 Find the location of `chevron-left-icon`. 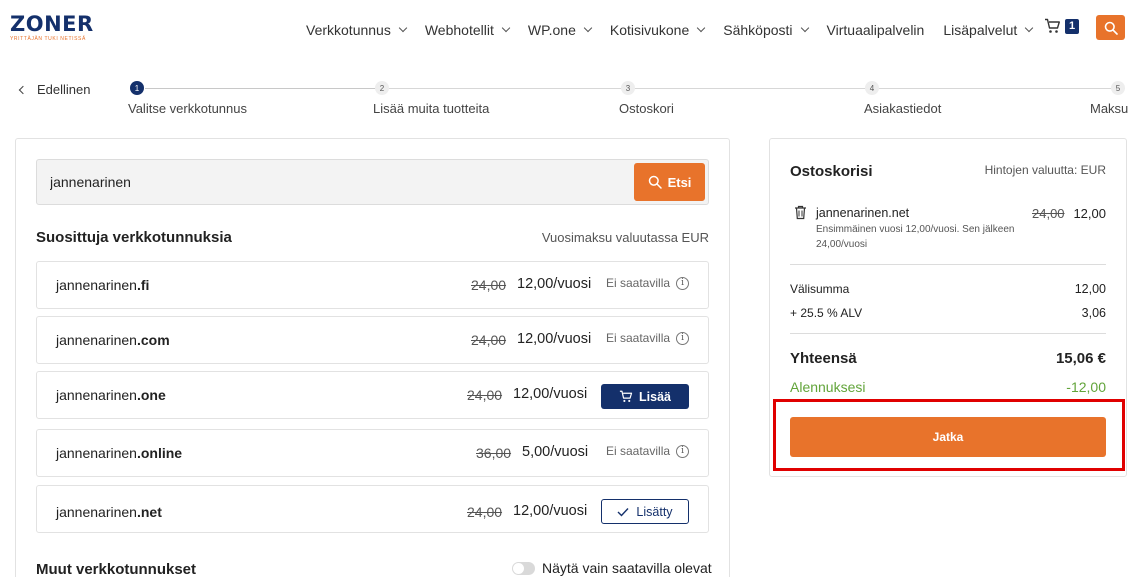

chevron-left-icon is located at coordinates (23, 89).